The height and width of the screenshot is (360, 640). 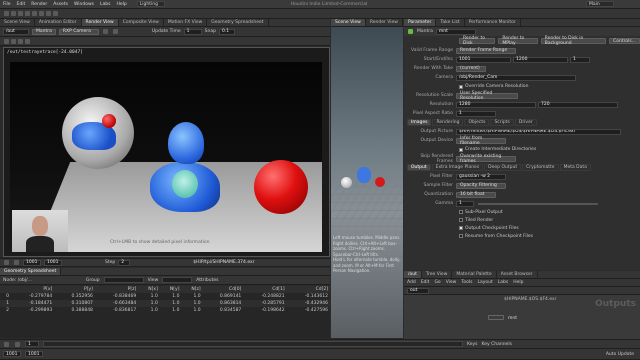 I want to click on pixel-aspect-field: 1, so click(x=476, y=113).